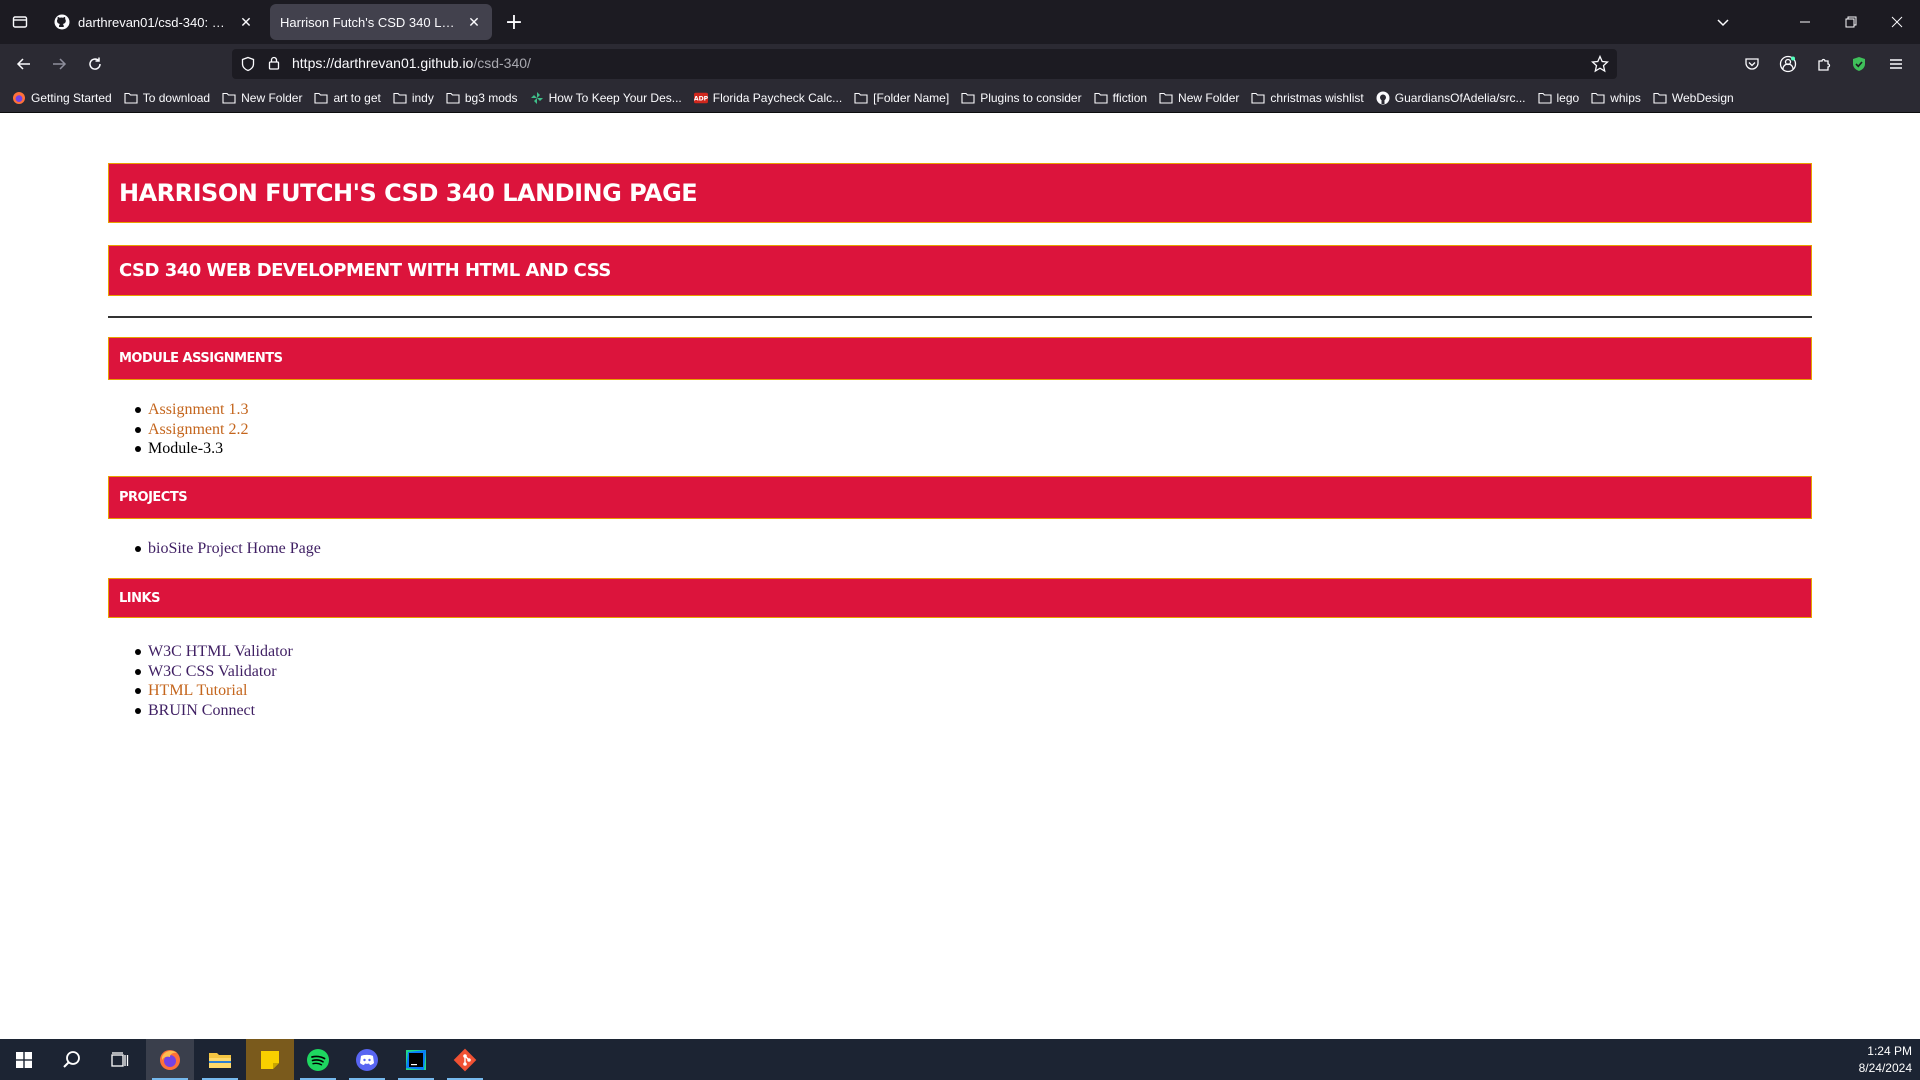  I want to click on list-item: HTML Tutorial, so click(214, 691).